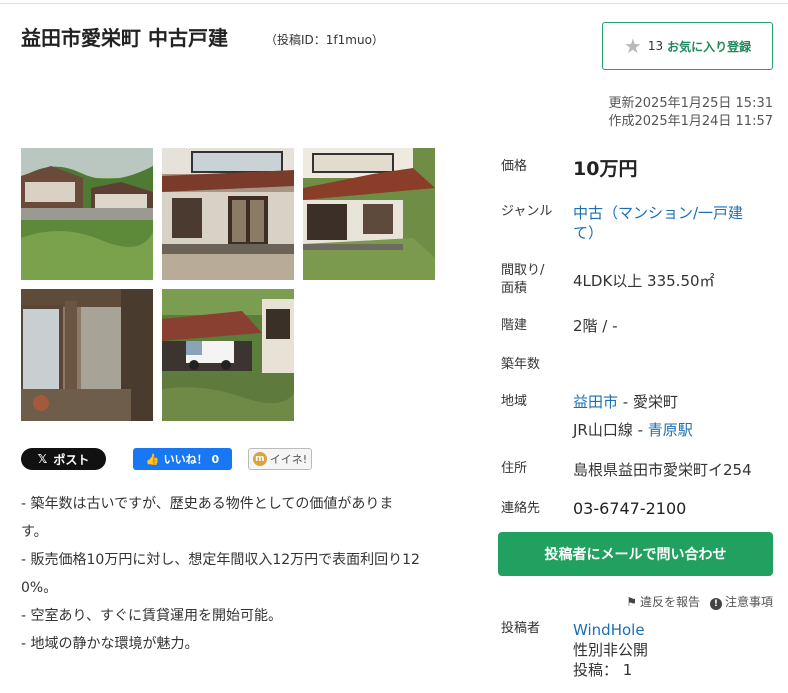 This screenshot has height=693, width=788. I want to click on description-line: 0%。, so click(39, 588).